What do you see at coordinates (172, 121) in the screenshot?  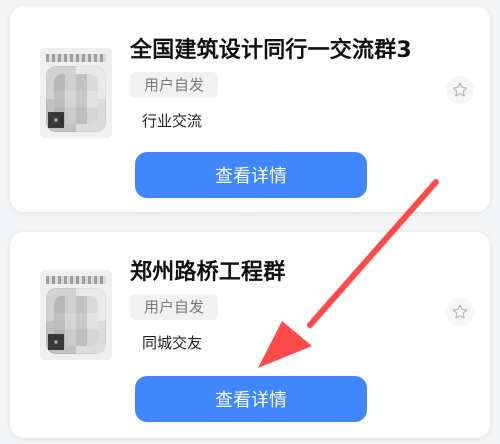 I see `group-description: 行业交流` at bounding box center [172, 121].